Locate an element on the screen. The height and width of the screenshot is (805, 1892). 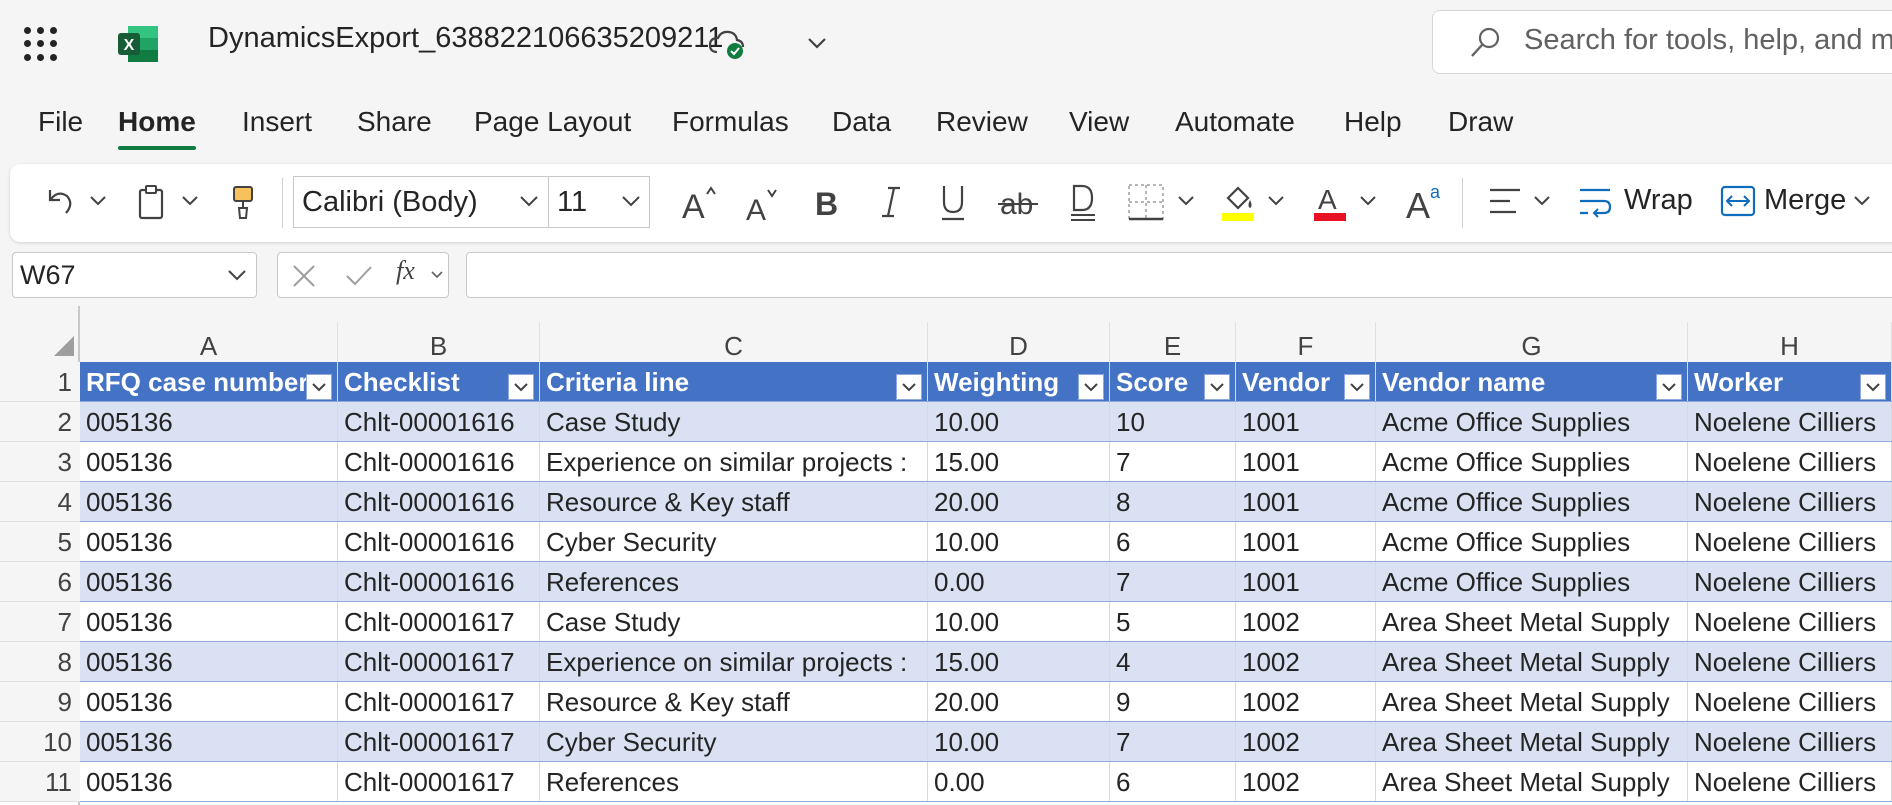
table-cell: 10 is located at coordinates (1173, 422).